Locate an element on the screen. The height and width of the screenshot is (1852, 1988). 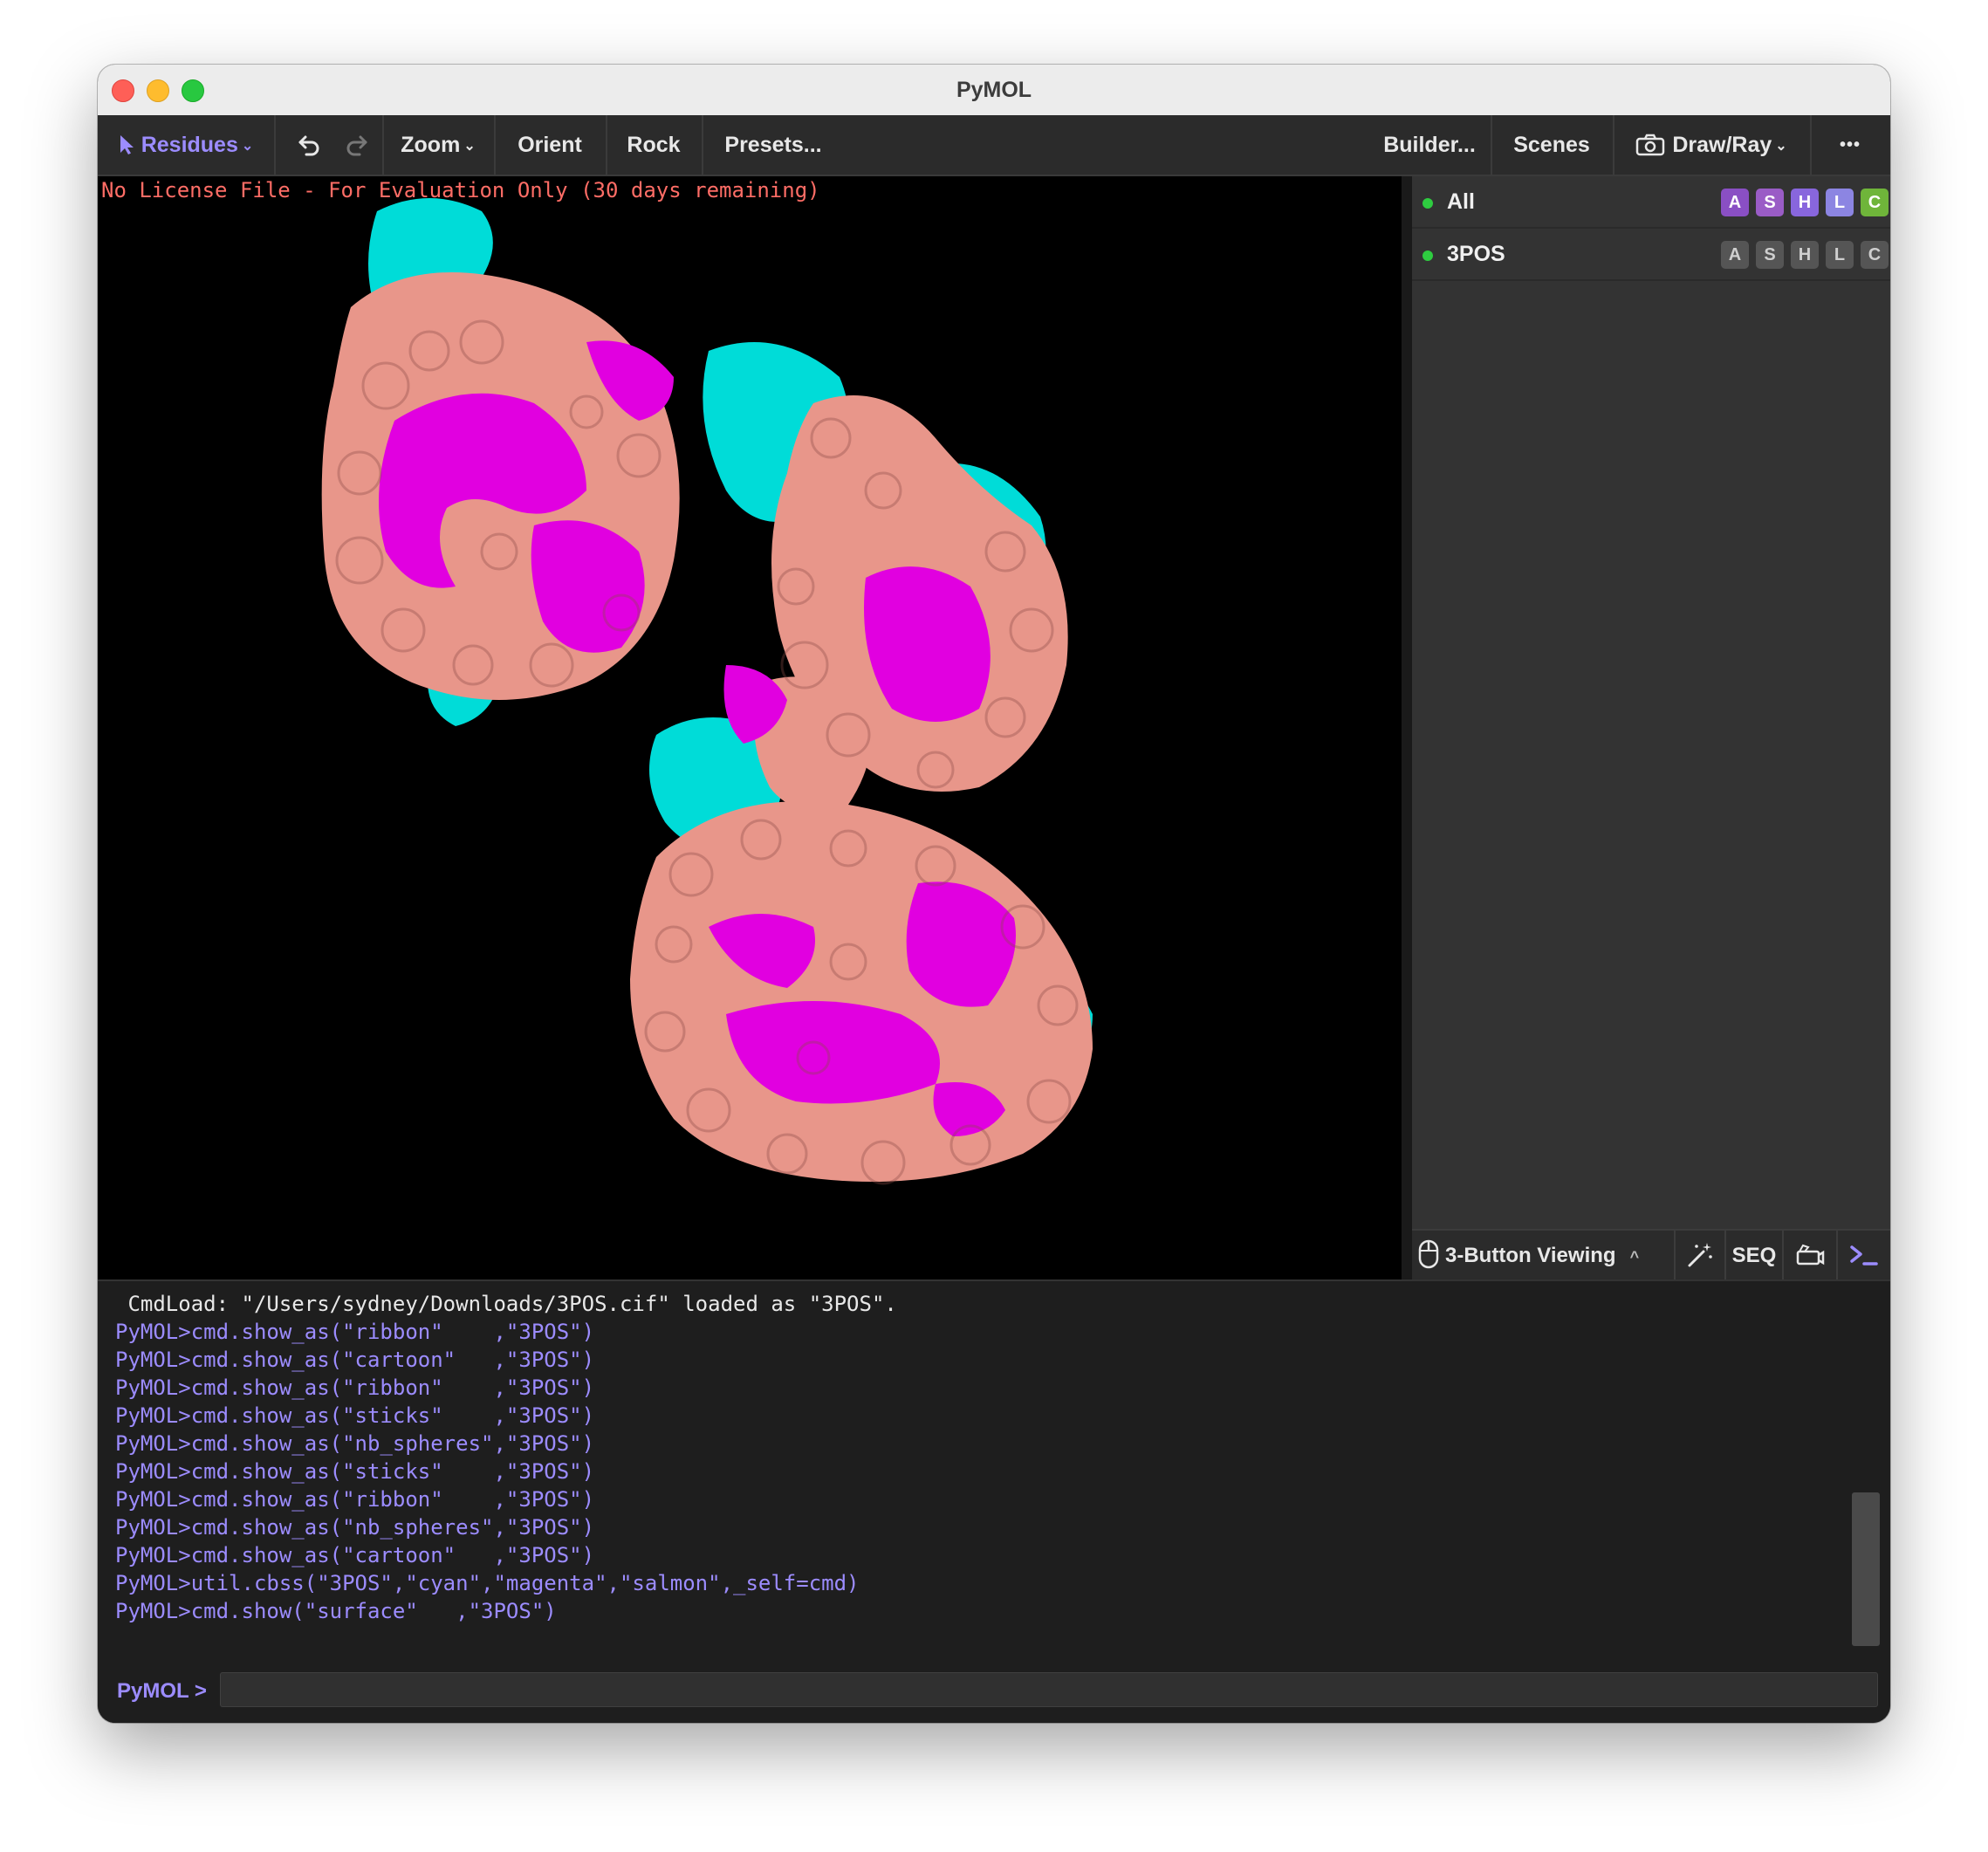
more-options-button: ••• is located at coordinates (1850, 145).